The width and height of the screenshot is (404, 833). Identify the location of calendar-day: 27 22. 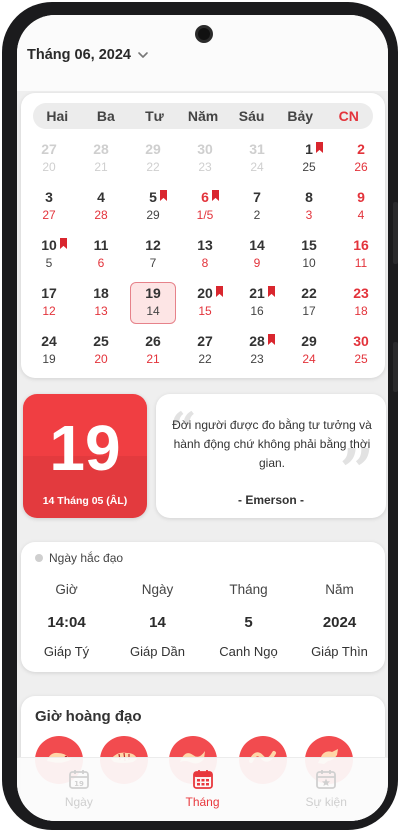
(205, 353).